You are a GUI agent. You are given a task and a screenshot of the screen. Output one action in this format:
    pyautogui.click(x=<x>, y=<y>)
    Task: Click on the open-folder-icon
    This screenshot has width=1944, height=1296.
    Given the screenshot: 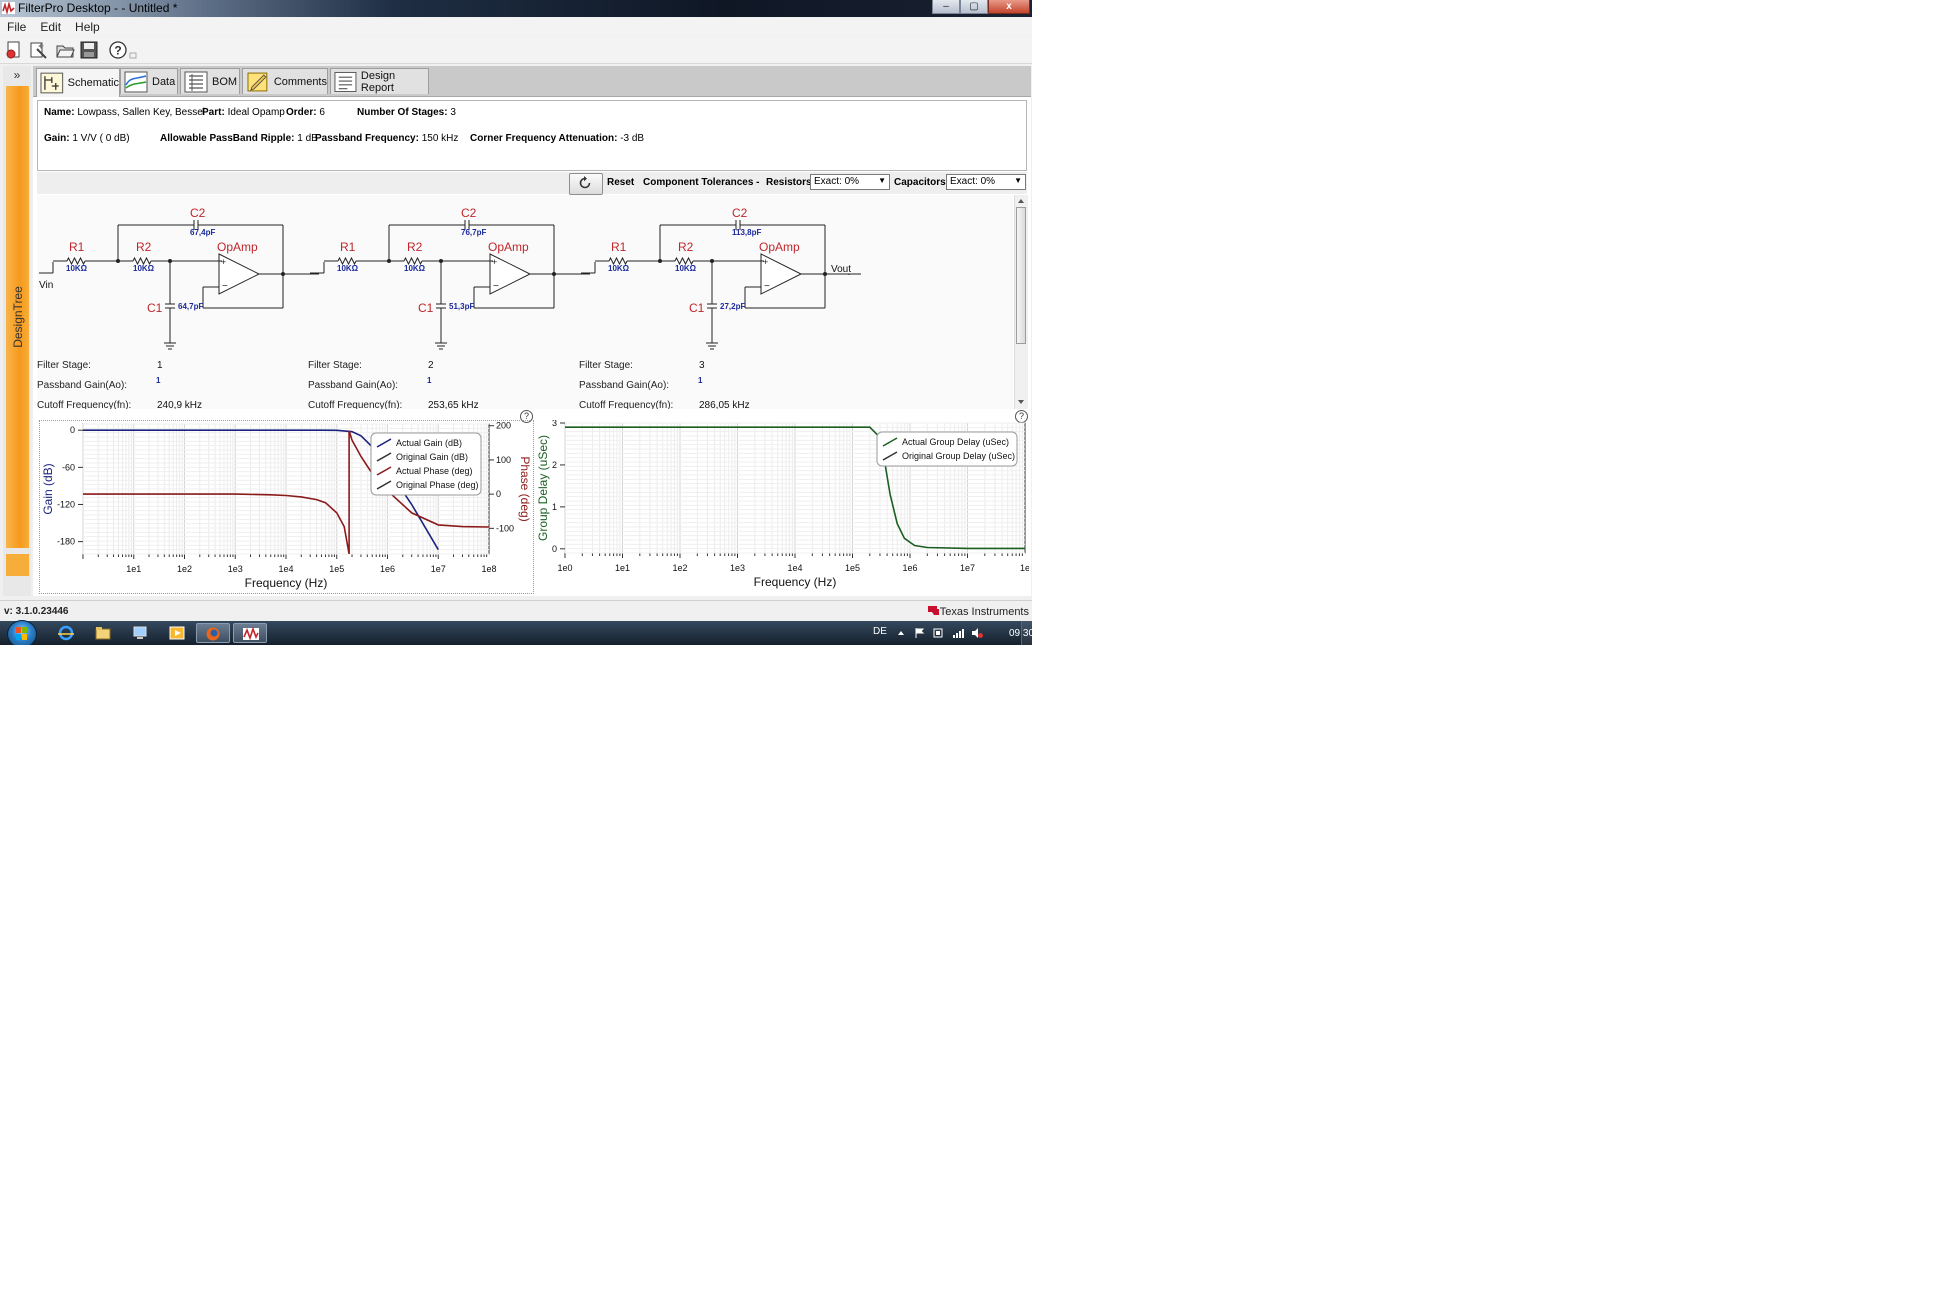 What is the action you would take?
    pyautogui.click(x=65, y=50)
    